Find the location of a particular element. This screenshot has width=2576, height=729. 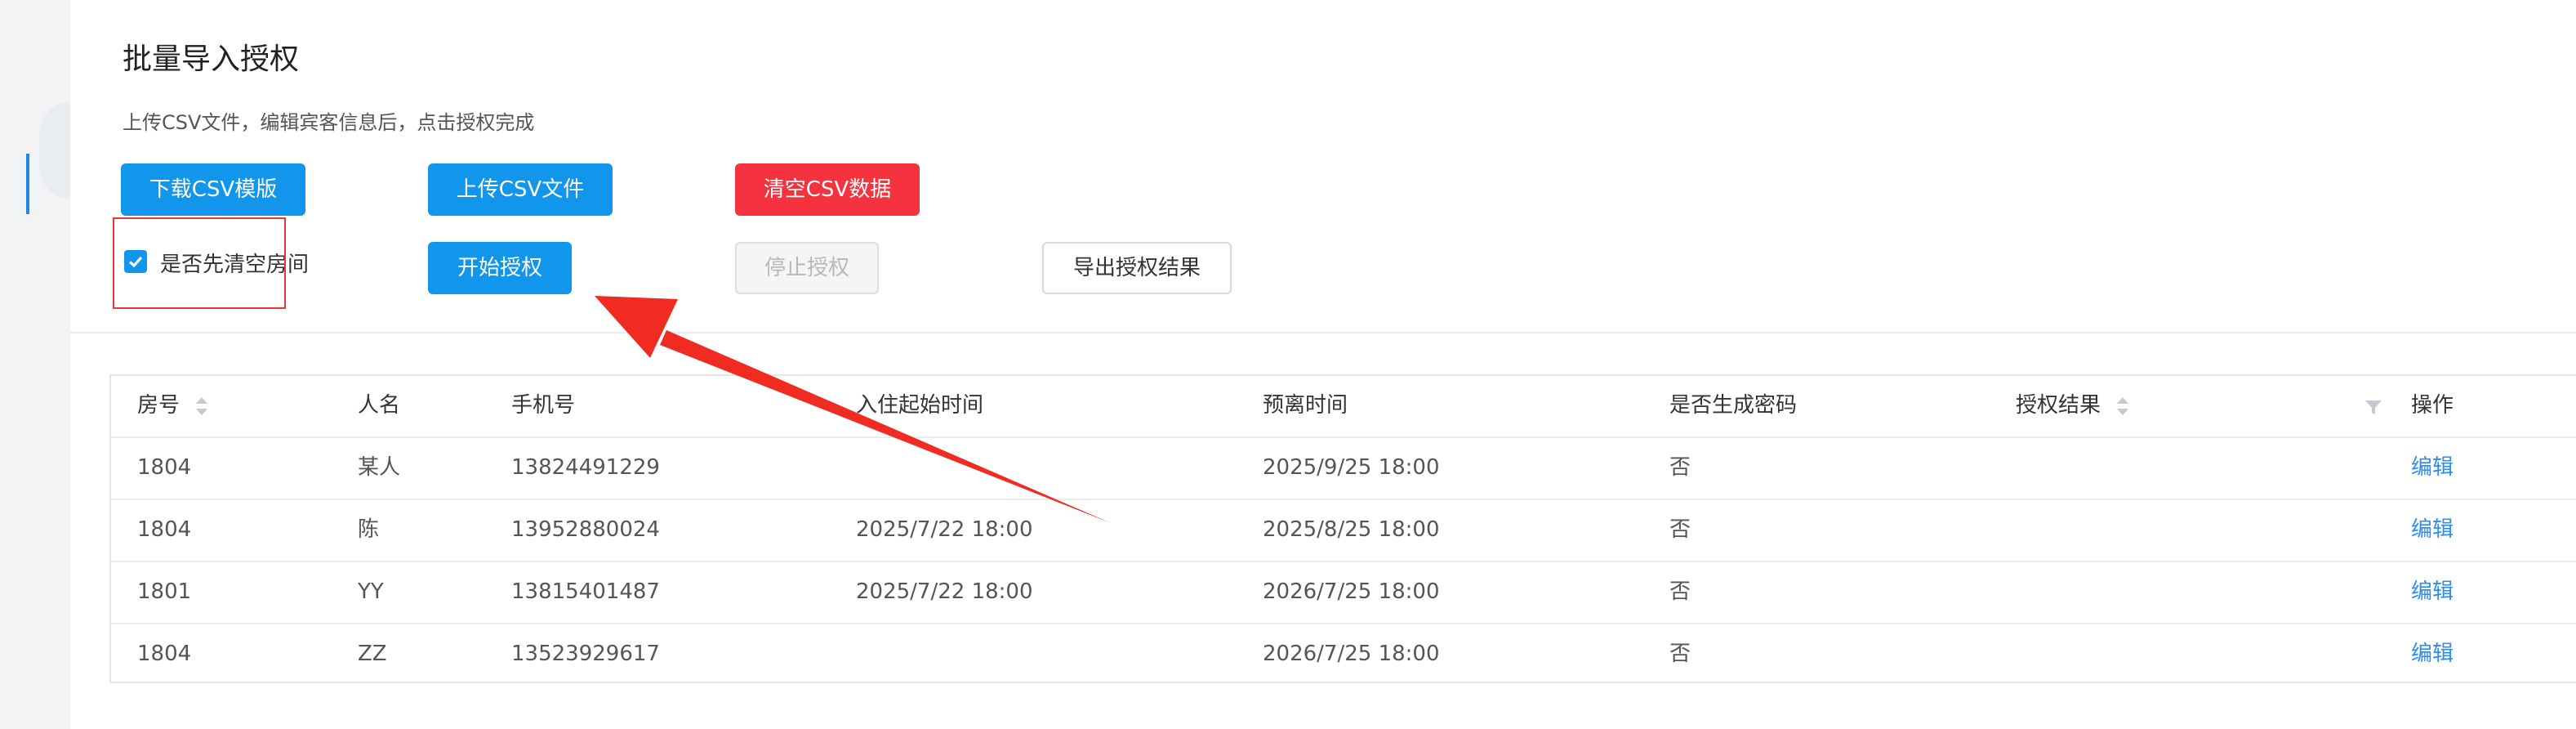

column-header-action: 操作 is located at coordinates (2432, 406).